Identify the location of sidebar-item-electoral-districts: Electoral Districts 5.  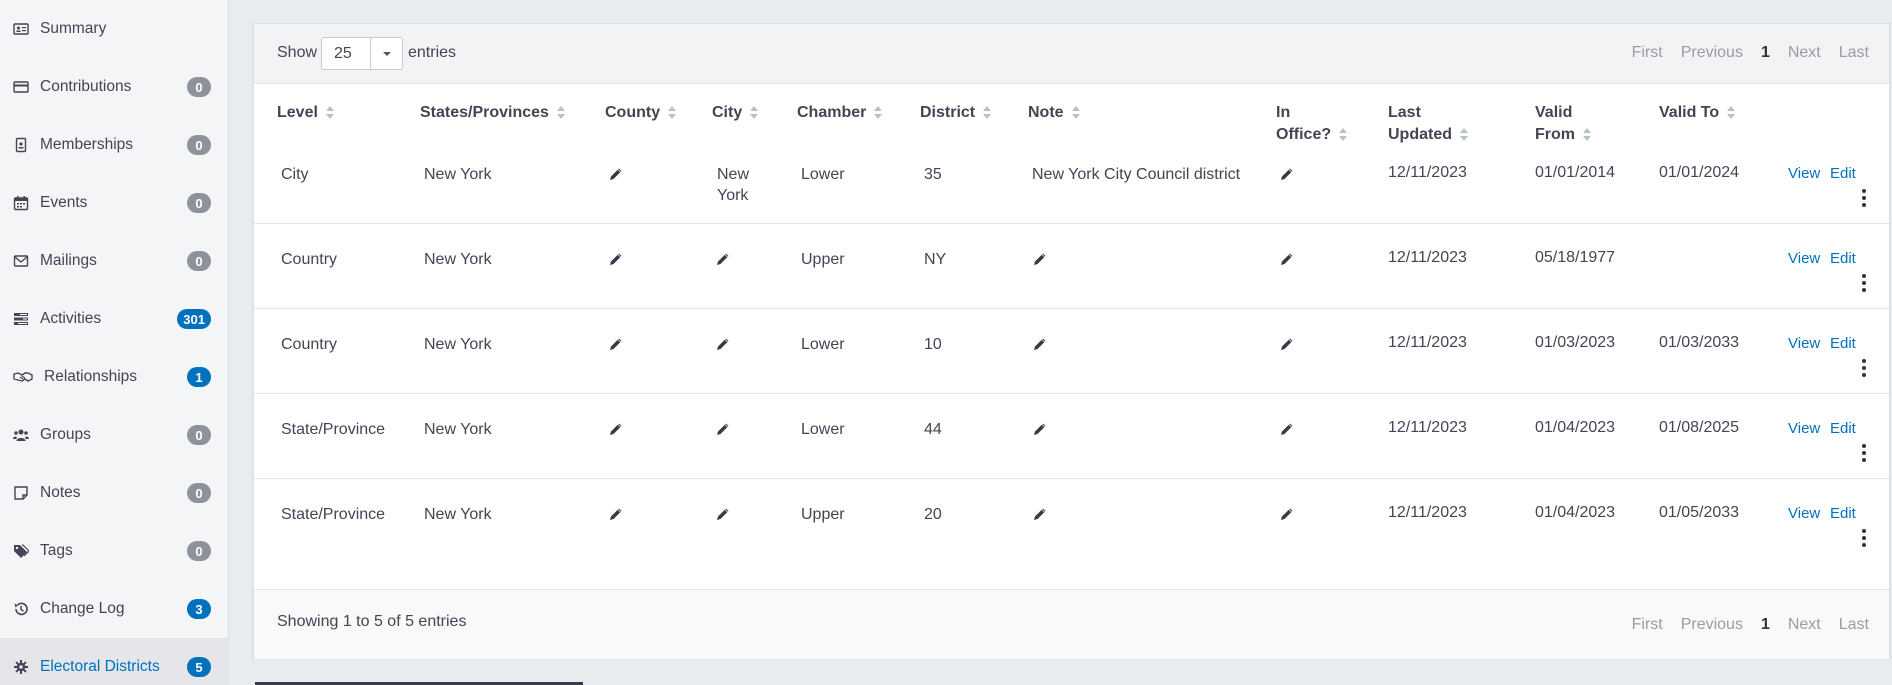
(114, 661).